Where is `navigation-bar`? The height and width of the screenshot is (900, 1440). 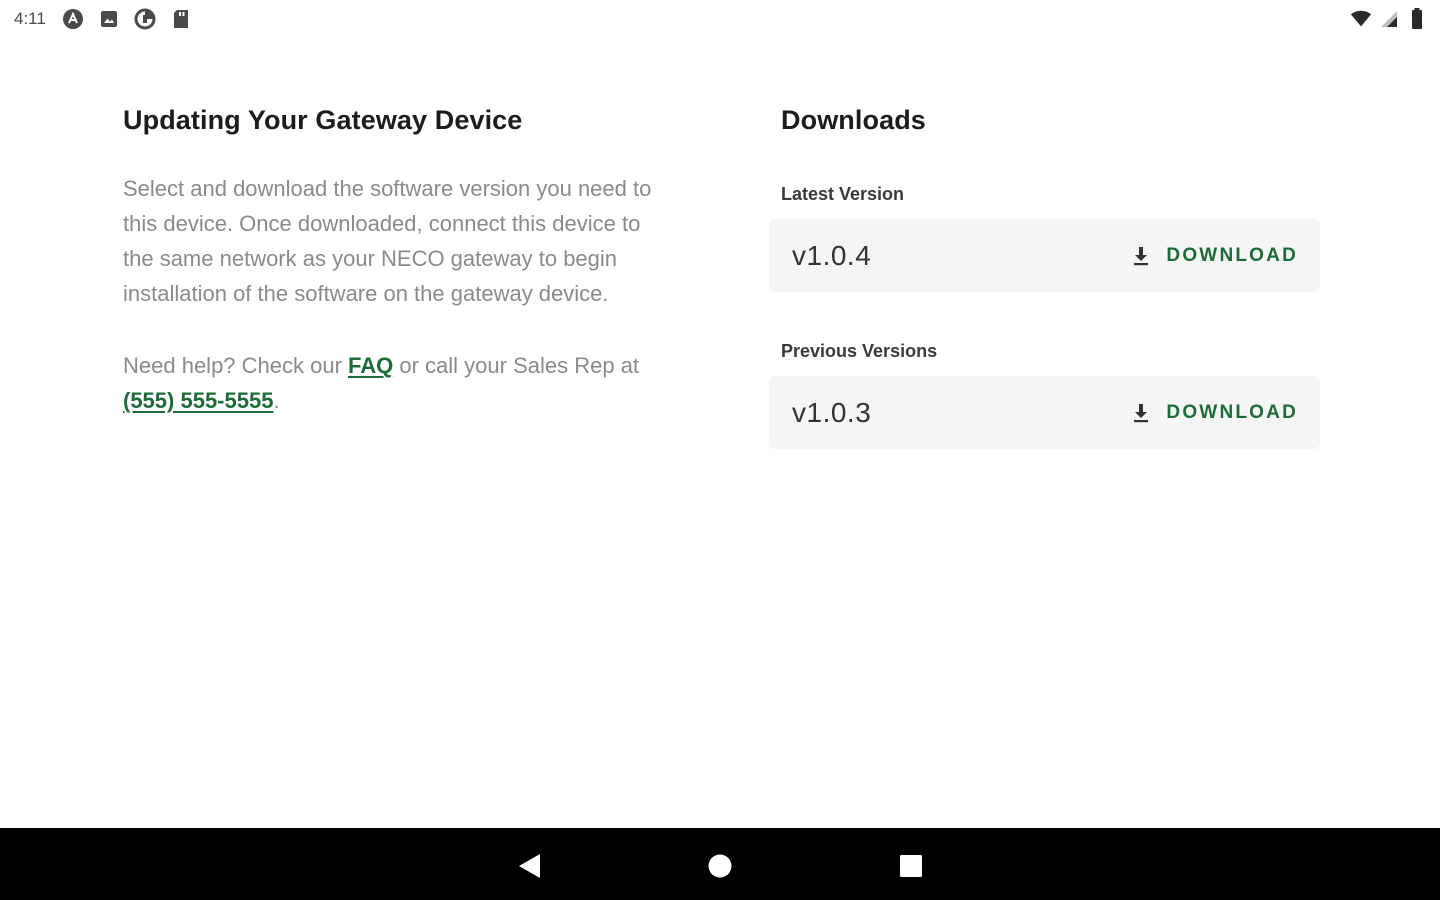
navigation-bar is located at coordinates (720, 864).